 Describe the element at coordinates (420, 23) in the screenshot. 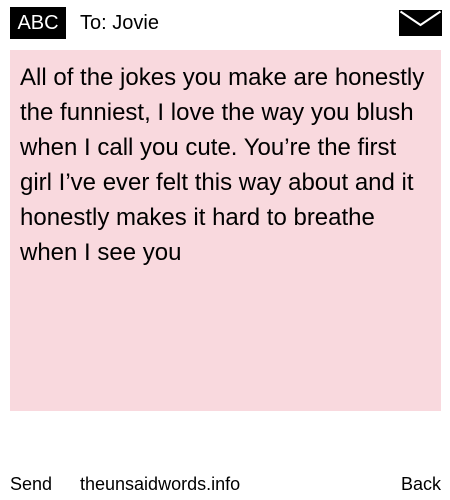

I see `envelope-icon` at that location.